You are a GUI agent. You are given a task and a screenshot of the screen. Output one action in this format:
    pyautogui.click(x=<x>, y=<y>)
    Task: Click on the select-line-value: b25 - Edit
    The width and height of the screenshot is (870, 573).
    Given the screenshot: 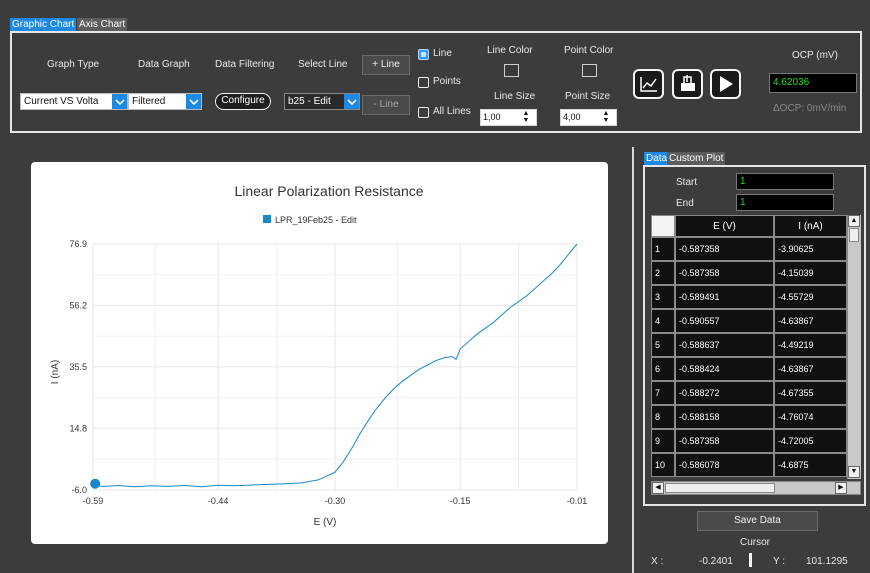 What is the action you would take?
    pyautogui.click(x=309, y=101)
    